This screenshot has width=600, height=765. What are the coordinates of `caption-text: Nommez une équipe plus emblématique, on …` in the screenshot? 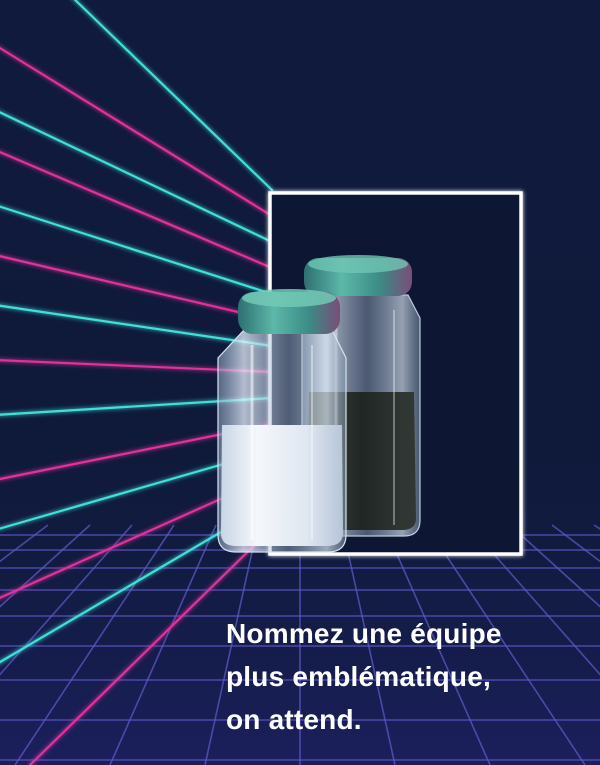 It's located at (406, 676).